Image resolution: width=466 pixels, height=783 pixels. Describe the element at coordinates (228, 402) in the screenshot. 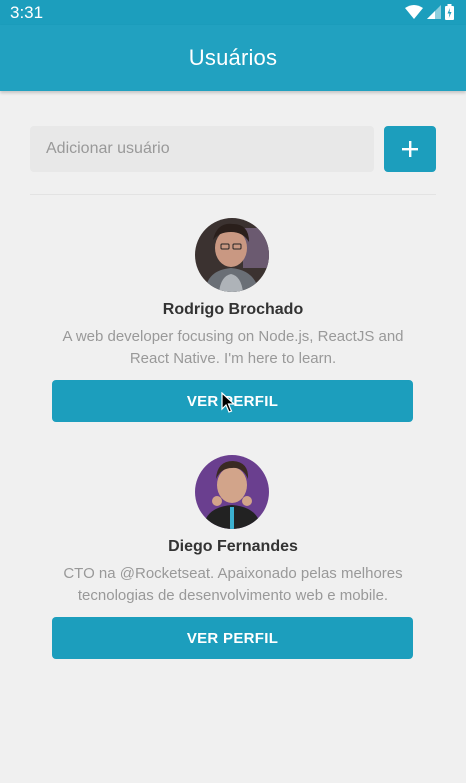

I see `mouse-cursor-icon` at that location.